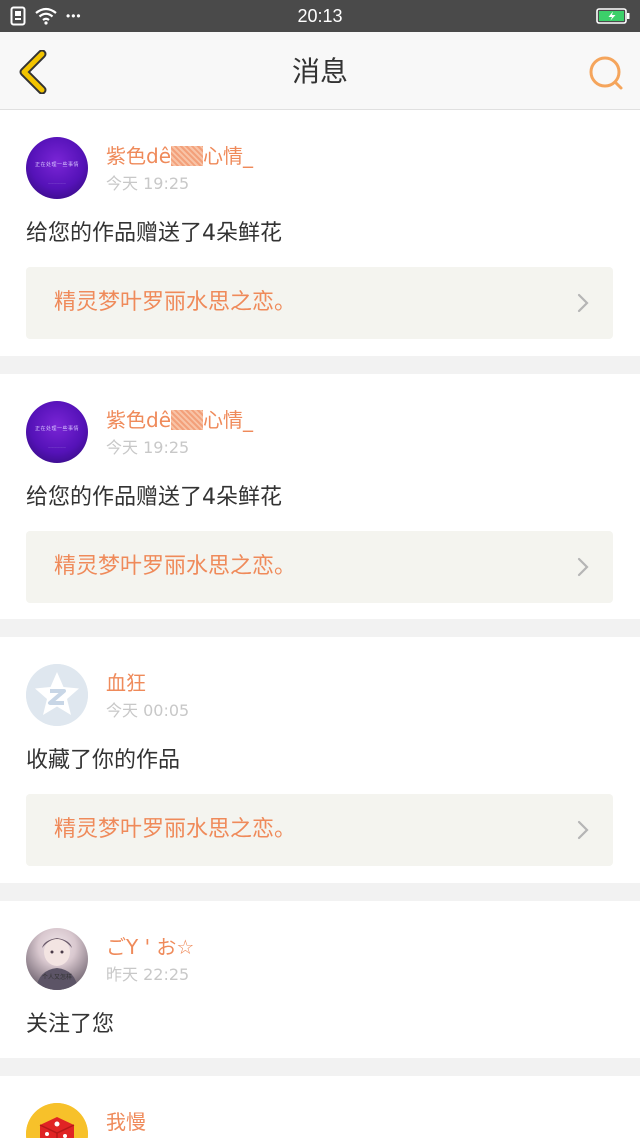 This screenshot has height=1138, width=640. Describe the element at coordinates (148, 710) in the screenshot. I see `timestamp: 今天 00:05` at that location.